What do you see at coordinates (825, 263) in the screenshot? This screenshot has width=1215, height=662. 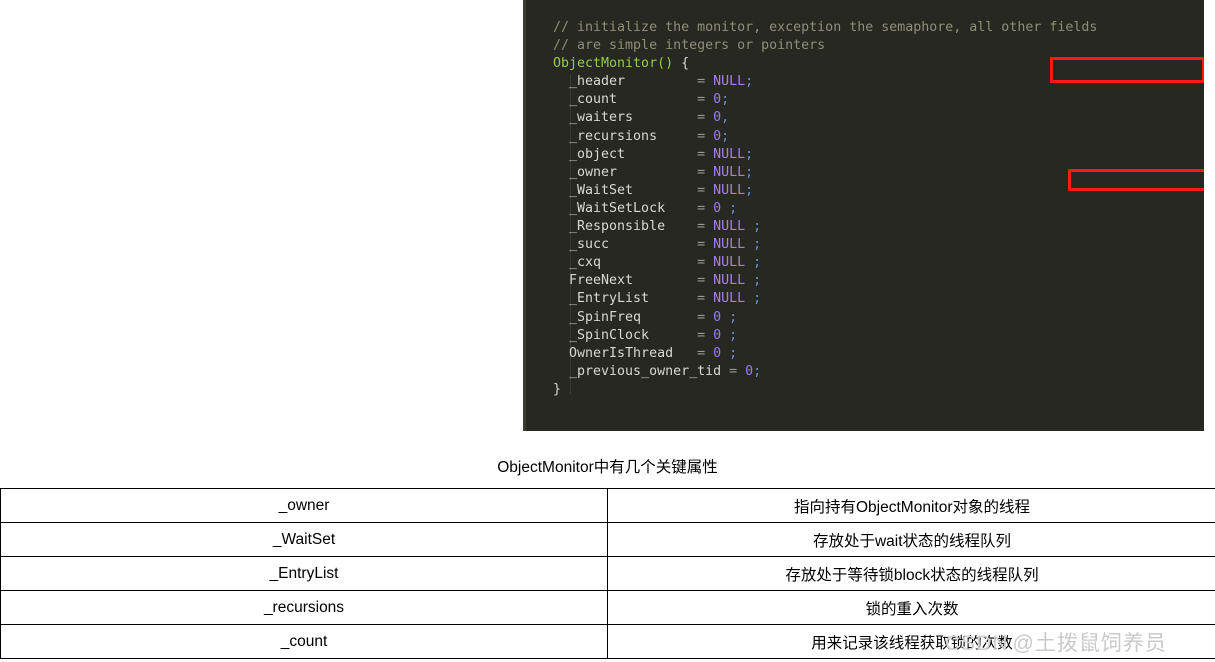 I see `code-line: _cxq = NULL ;` at bounding box center [825, 263].